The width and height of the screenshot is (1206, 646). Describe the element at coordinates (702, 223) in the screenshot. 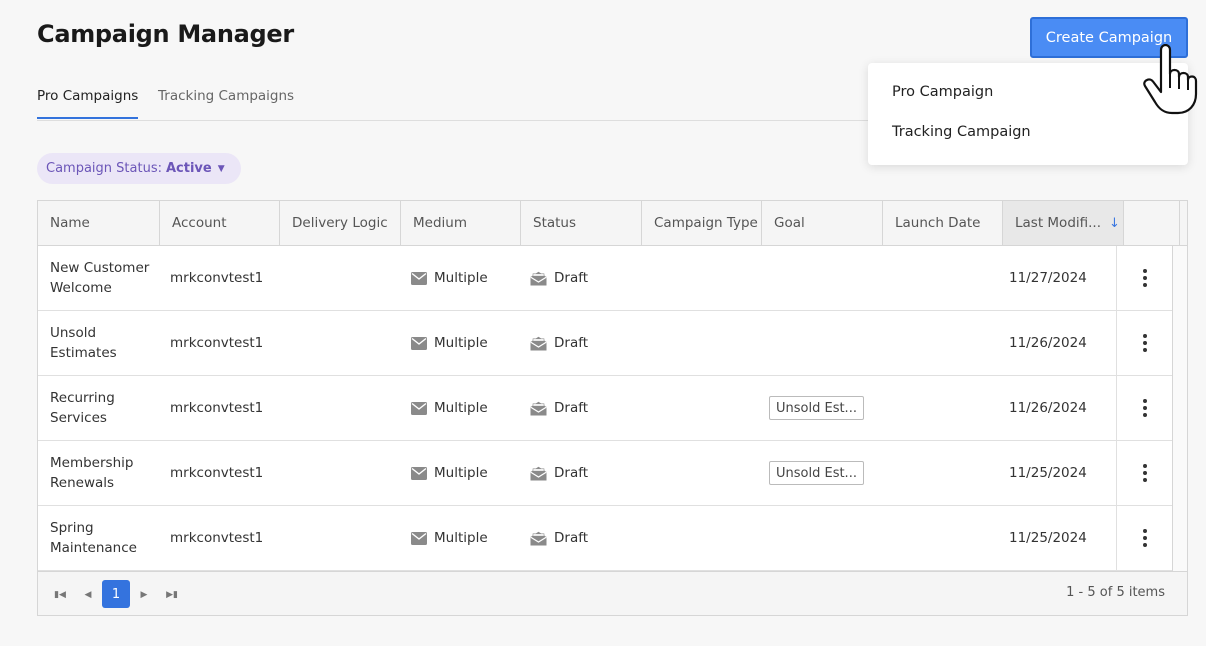

I see `column-header-campaign-type: Campaign Type` at that location.